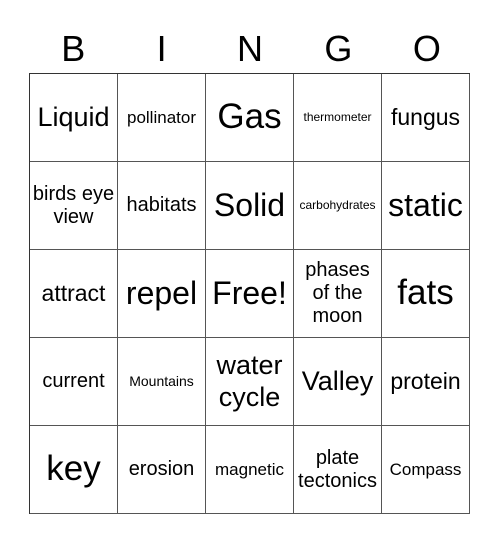 The height and width of the screenshot is (544, 500). What do you see at coordinates (426, 206) in the screenshot?
I see `bingo-cell: static` at bounding box center [426, 206].